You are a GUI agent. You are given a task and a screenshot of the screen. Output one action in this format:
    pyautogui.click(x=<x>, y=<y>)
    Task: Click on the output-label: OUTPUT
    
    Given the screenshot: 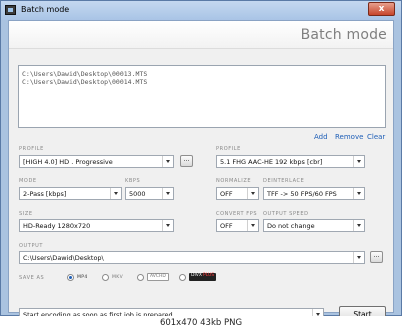 What is the action you would take?
    pyautogui.click(x=31, y=246)
    